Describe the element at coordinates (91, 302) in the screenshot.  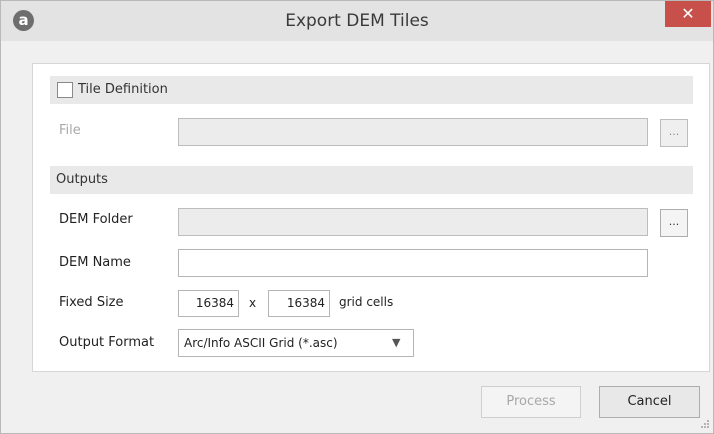
I see `fixed-size-label: Fixed Size` at that location.